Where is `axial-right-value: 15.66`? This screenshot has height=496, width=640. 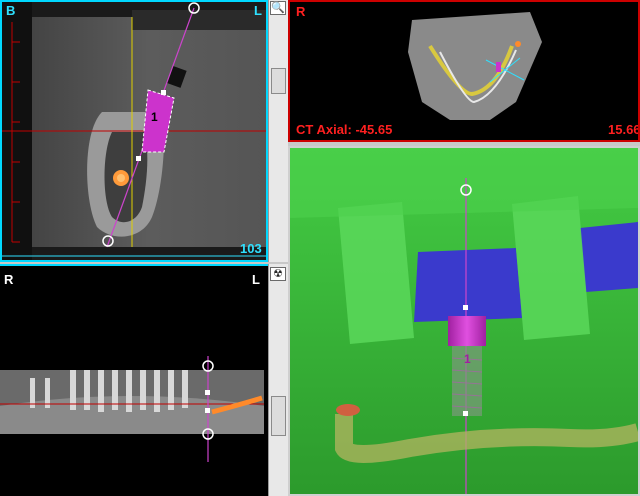 axial-right-value: 15.66 is located at coordinates (624, 129).